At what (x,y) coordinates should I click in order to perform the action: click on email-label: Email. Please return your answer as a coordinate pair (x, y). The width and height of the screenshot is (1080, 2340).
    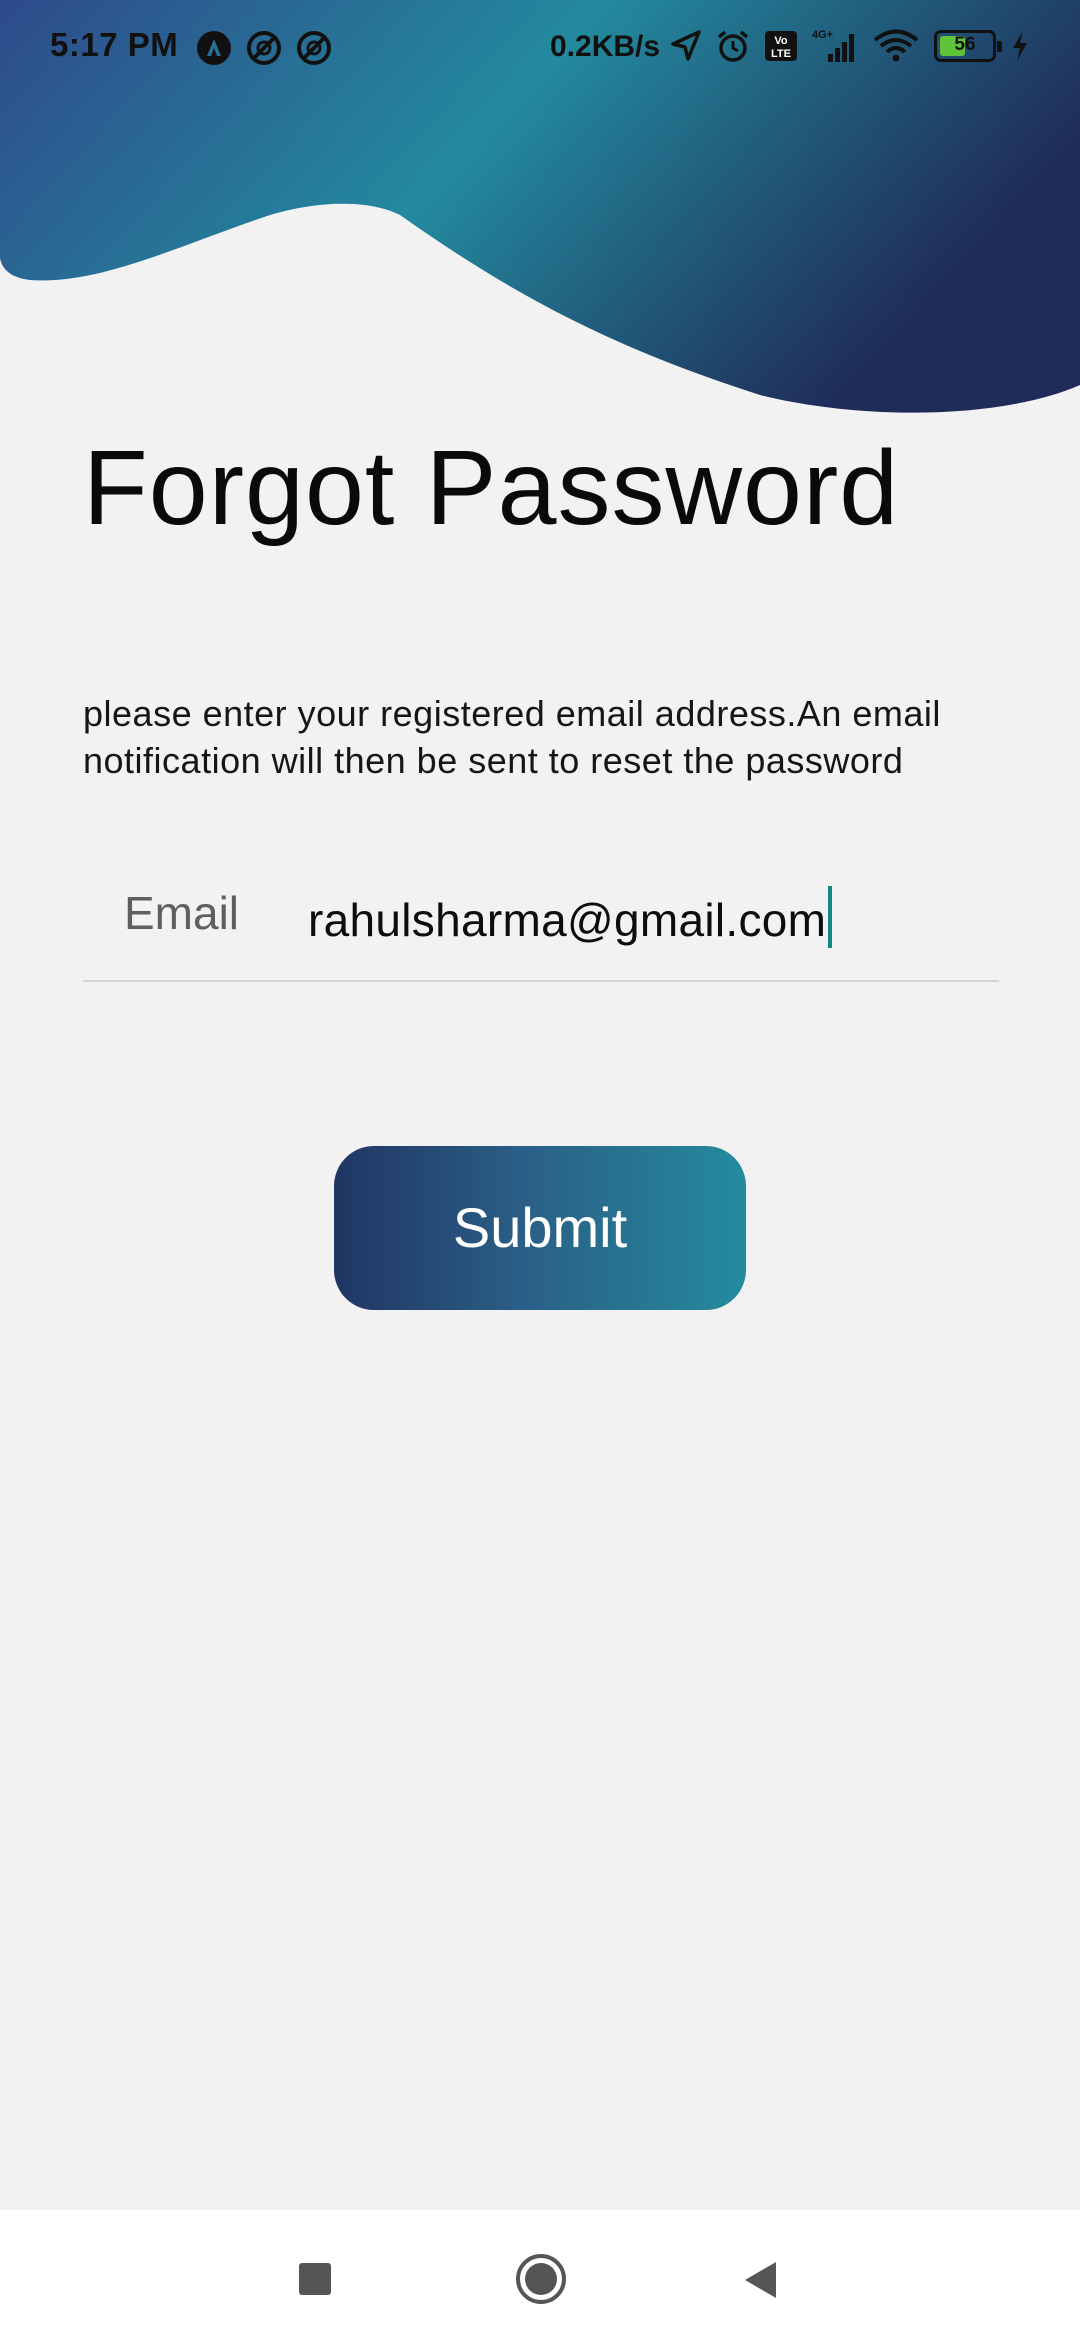
    Looking at the image, I should click on (182, 913).